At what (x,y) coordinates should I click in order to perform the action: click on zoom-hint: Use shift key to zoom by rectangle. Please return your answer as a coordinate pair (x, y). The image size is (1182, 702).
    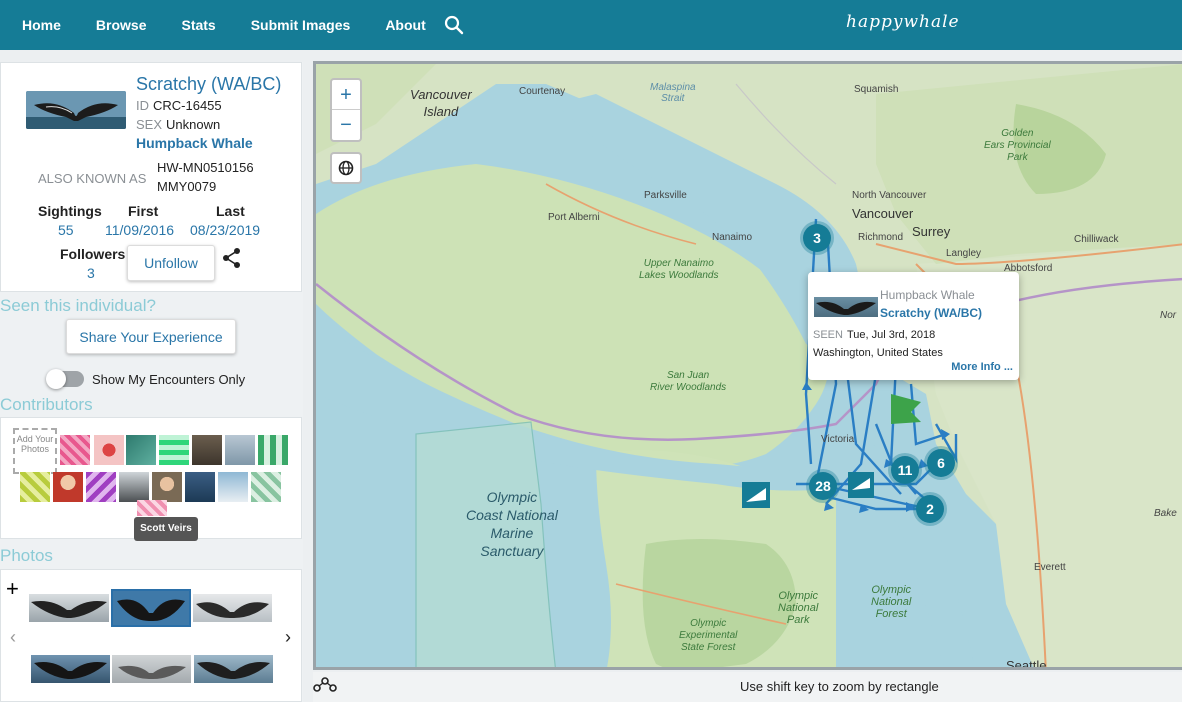
    Looking at the image, I should click on (839, 686).